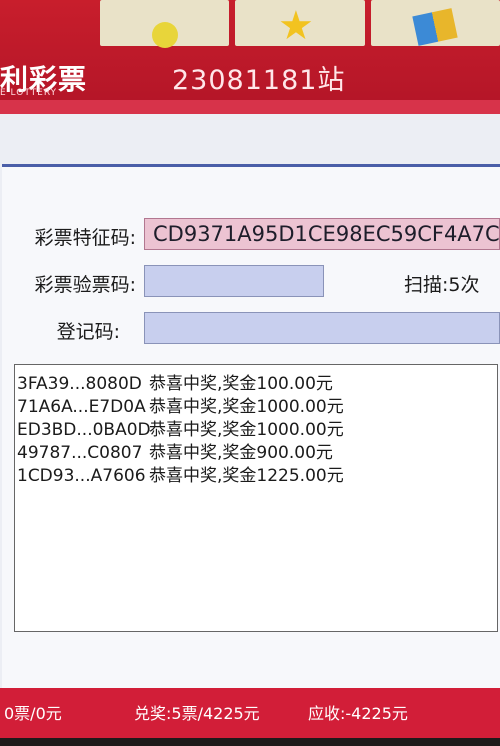 This screenshot has height=746, width=500. What do you see at coordinates (435, 27) in the screenshot?
I see `blocks-graphic` at bounding box center [435, 27].